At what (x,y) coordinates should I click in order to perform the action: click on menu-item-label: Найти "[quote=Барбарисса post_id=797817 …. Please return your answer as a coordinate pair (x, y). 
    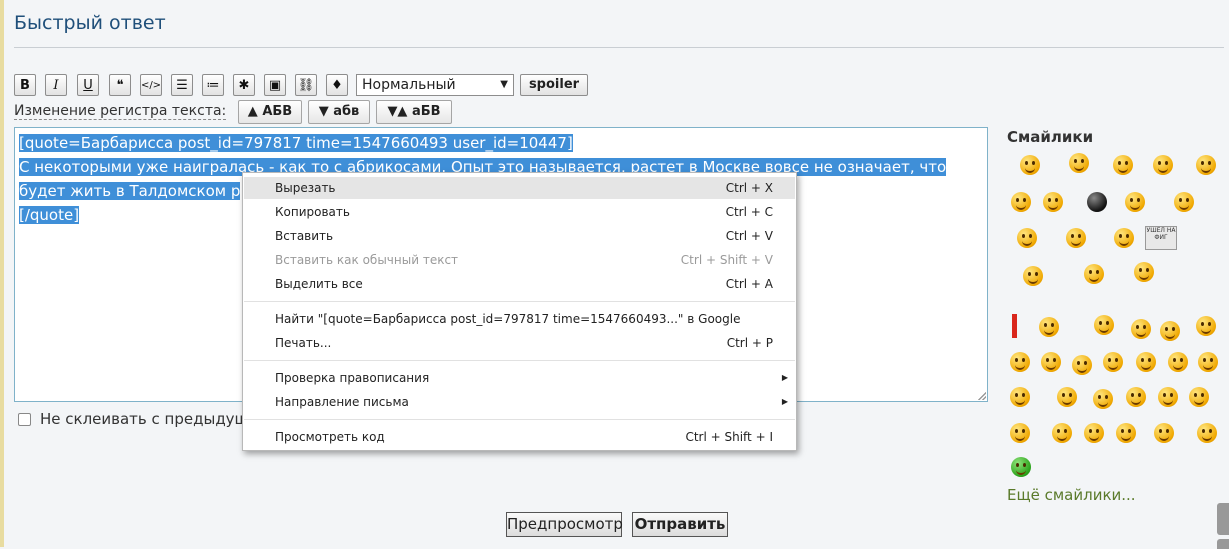
    Looking at the image, I should click on (508, 319).